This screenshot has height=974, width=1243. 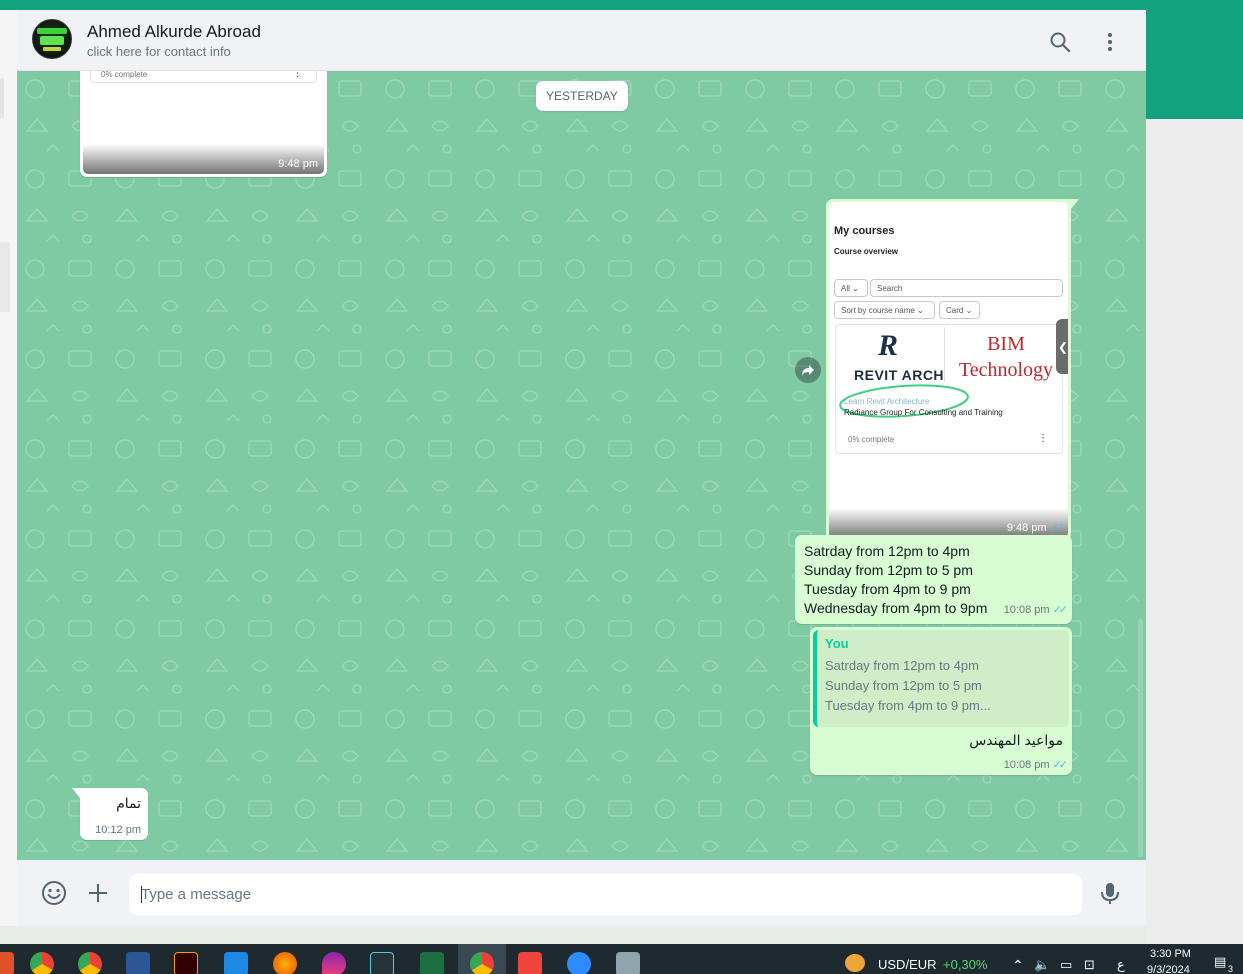 What do you see at coordinates (837, 643) in the screenshot?
I see `quote-author: You` at bounding box center [837, 643].